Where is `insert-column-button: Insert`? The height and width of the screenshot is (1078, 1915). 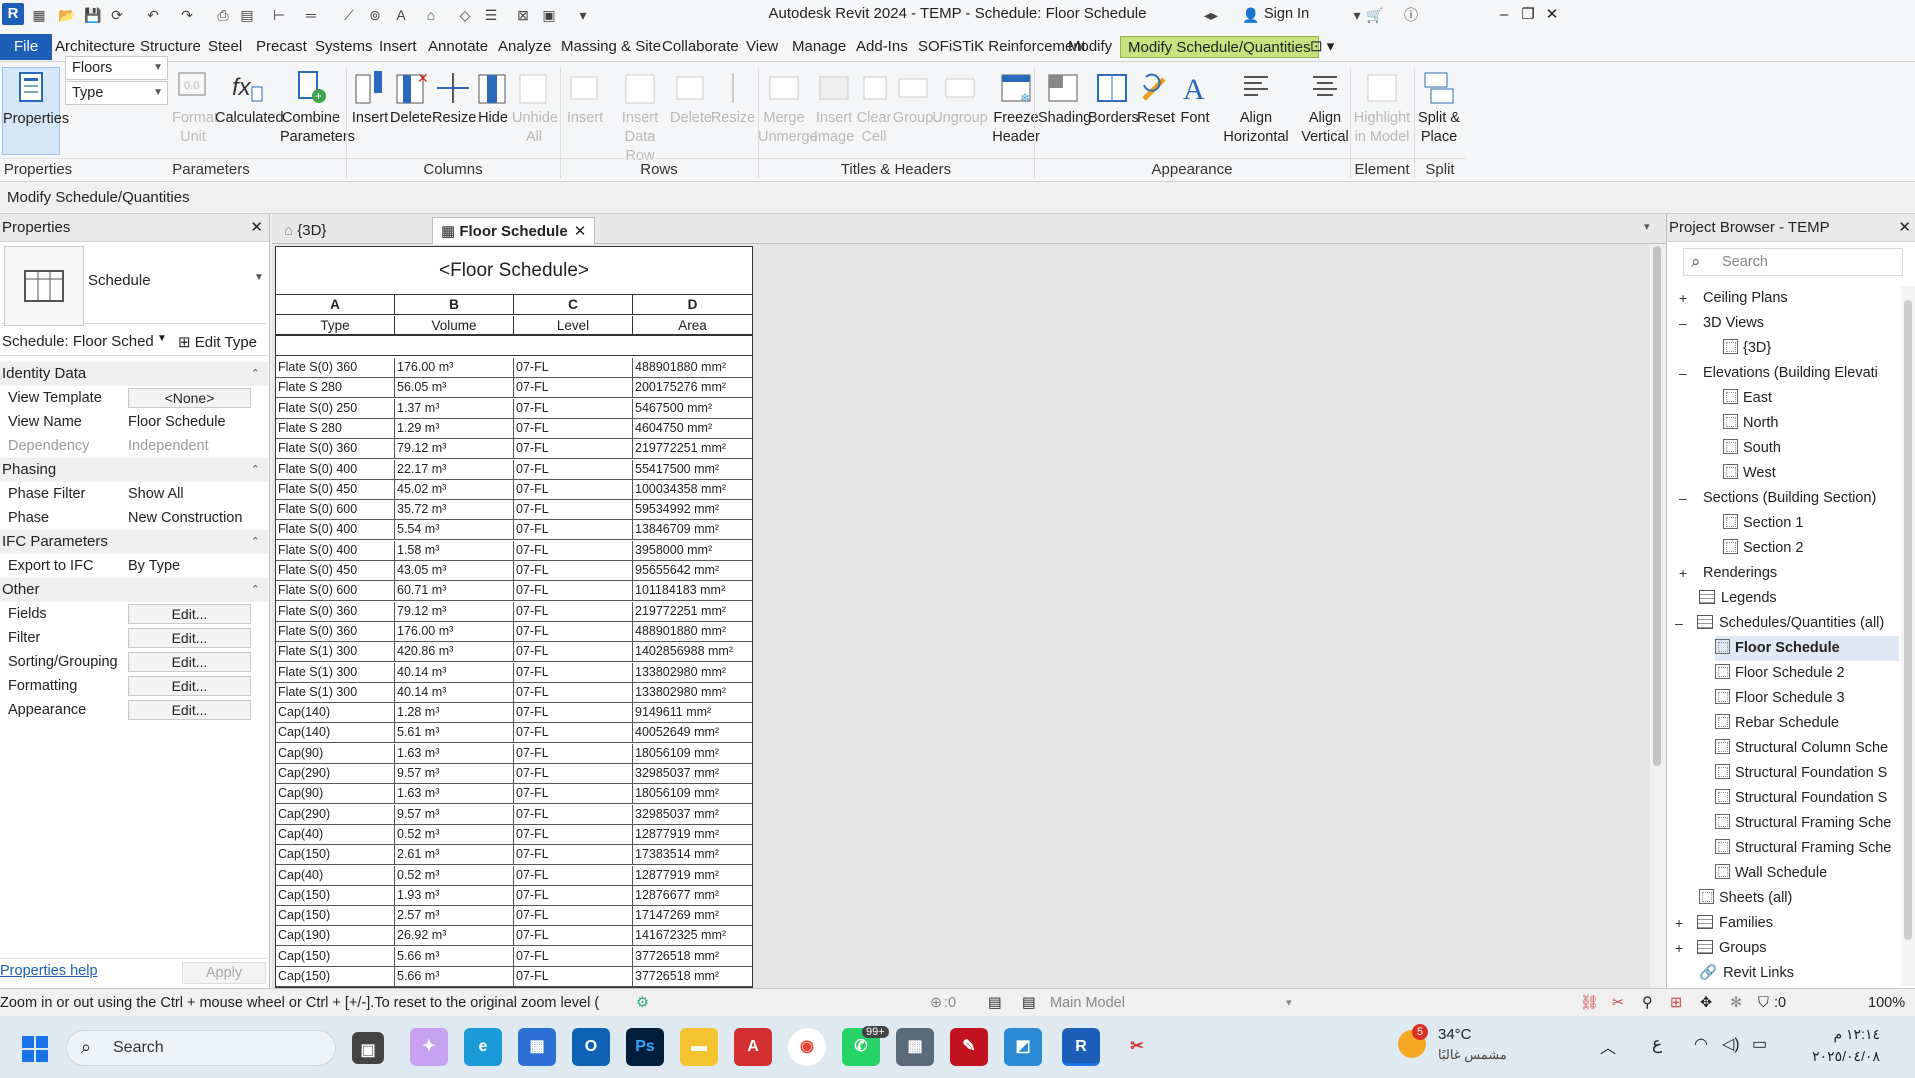 insert-column-button: Insert is located at coordinates (370, 112).